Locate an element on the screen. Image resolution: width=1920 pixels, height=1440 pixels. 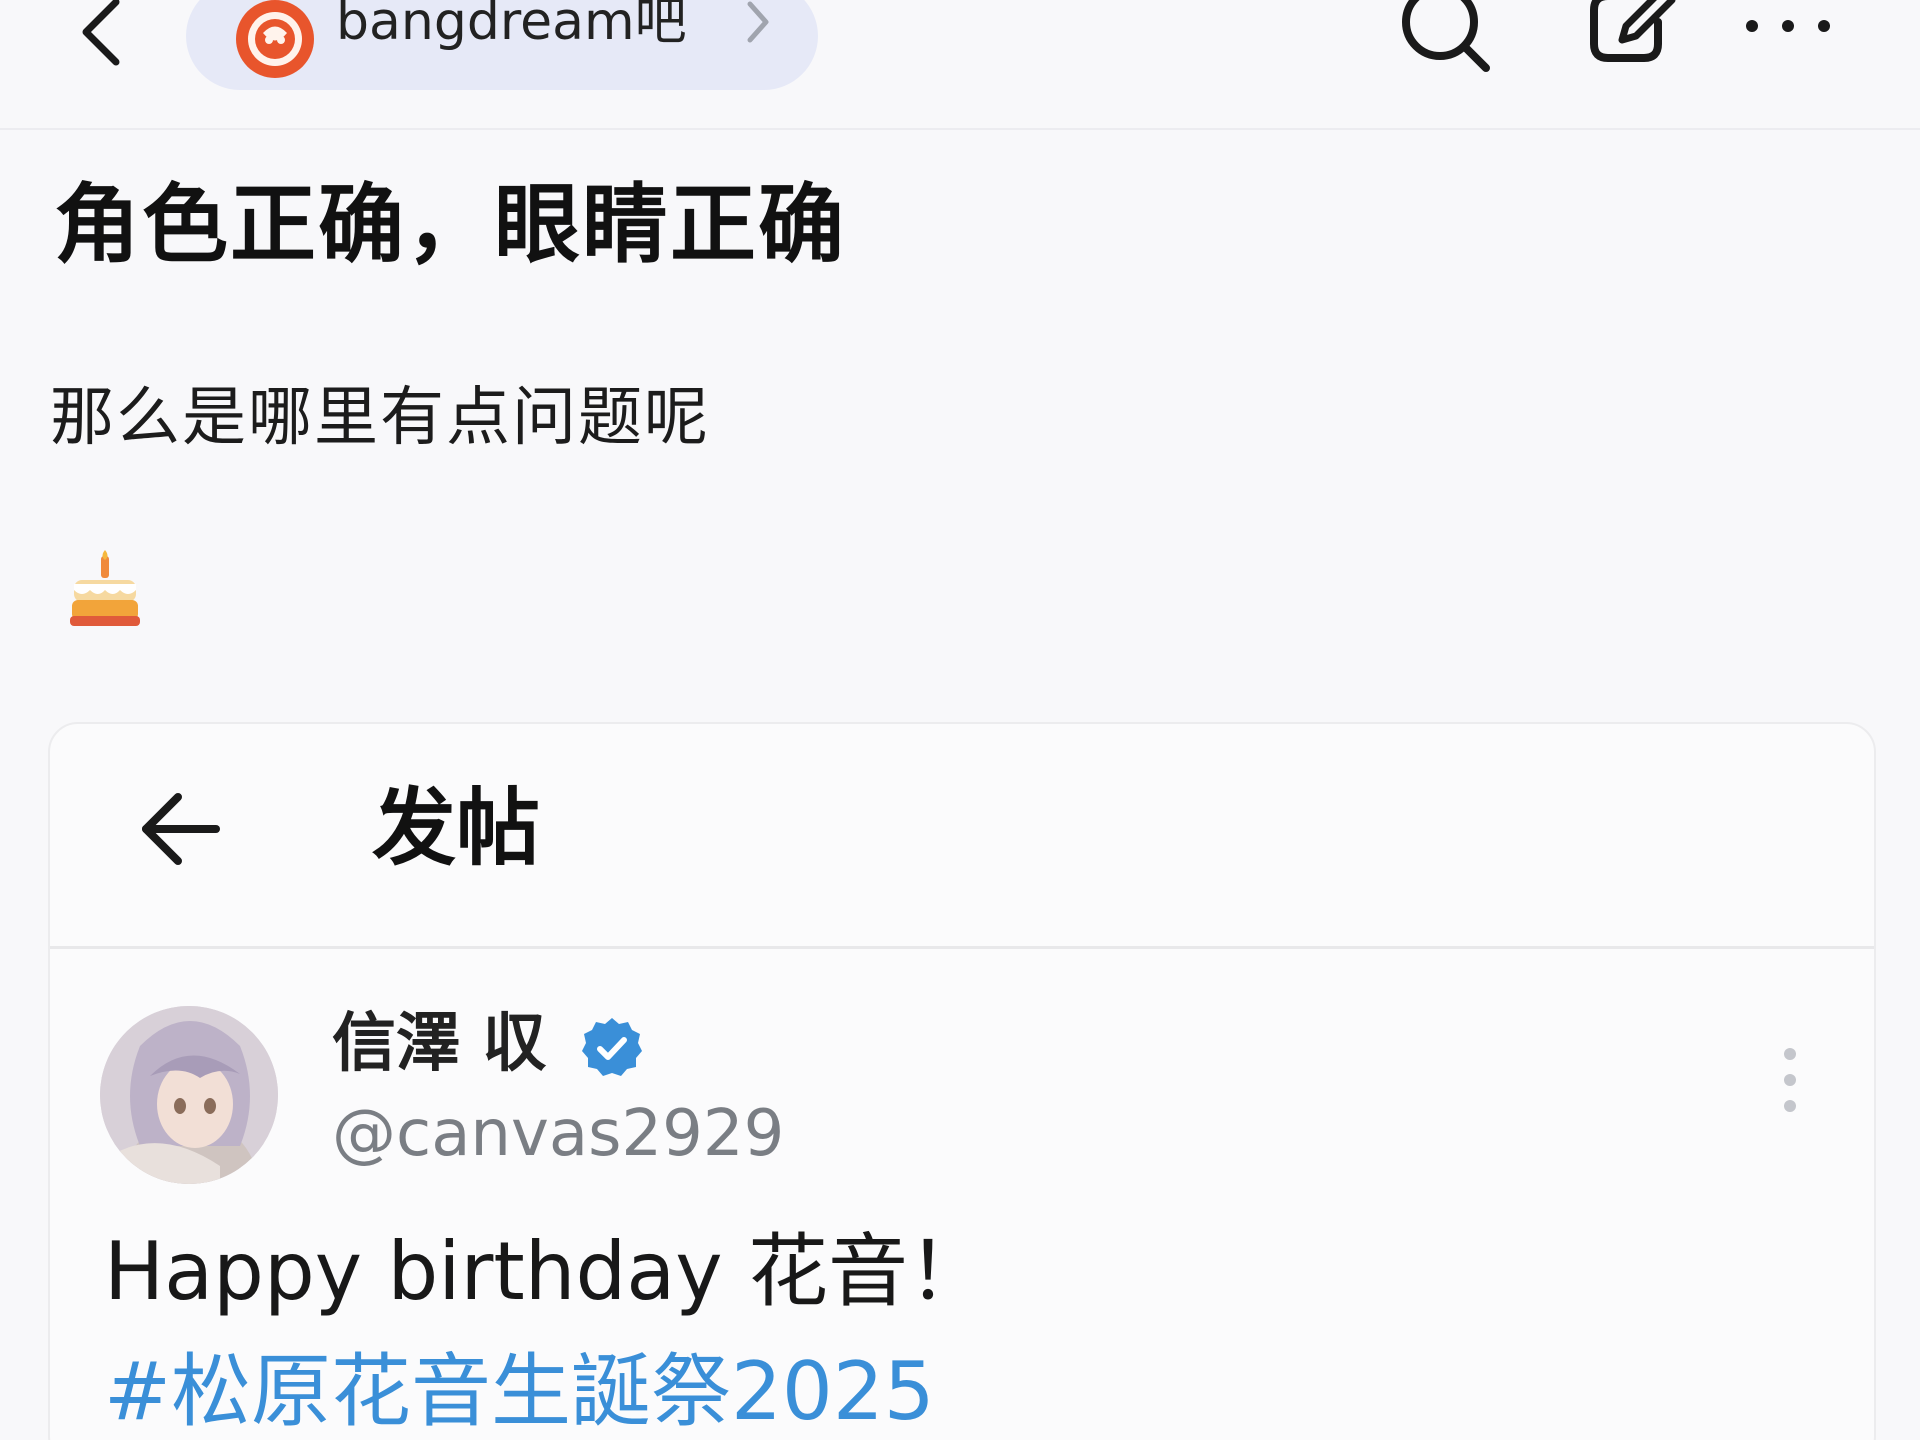
forum-name: bangdream吧 is located at coordinates (511, 26).